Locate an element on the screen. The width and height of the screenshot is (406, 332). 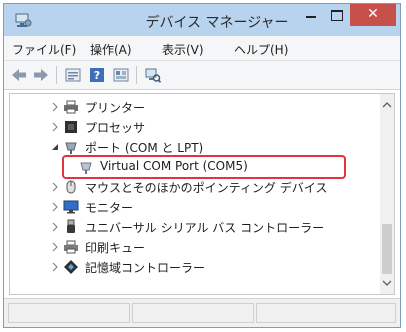
port-icon is located at coordinates (71, 148).